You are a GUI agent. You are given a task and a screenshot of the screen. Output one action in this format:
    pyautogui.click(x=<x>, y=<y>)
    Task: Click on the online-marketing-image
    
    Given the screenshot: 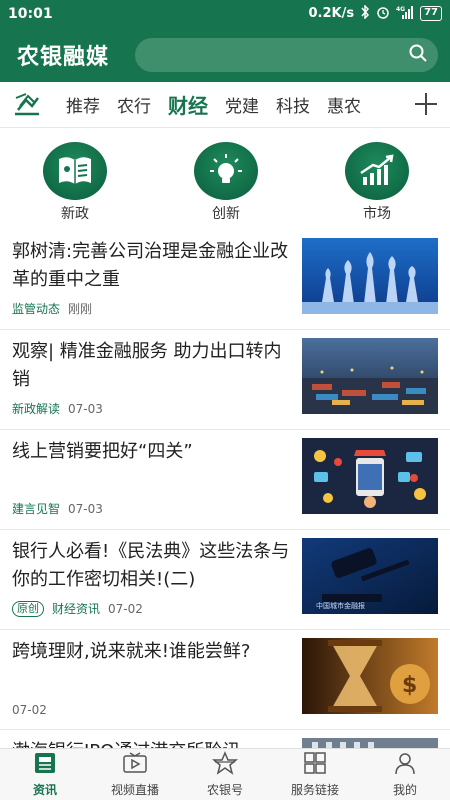 What is the action you would take?
    pyautogui.click(x=370, y=476)
    